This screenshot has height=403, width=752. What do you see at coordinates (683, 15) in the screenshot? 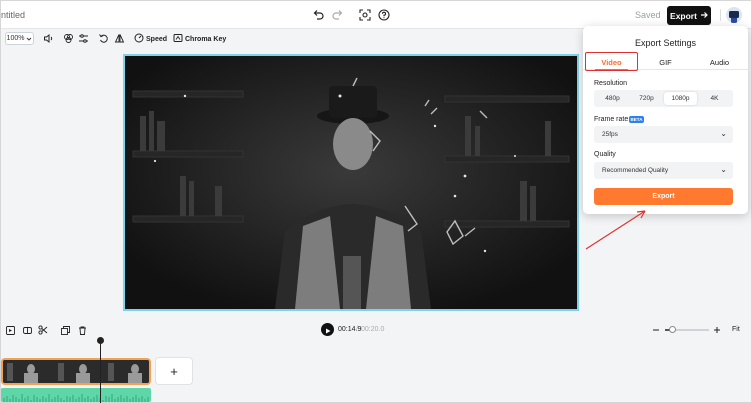
I see `export-button-label: Export` at bounding box center [683, 15].